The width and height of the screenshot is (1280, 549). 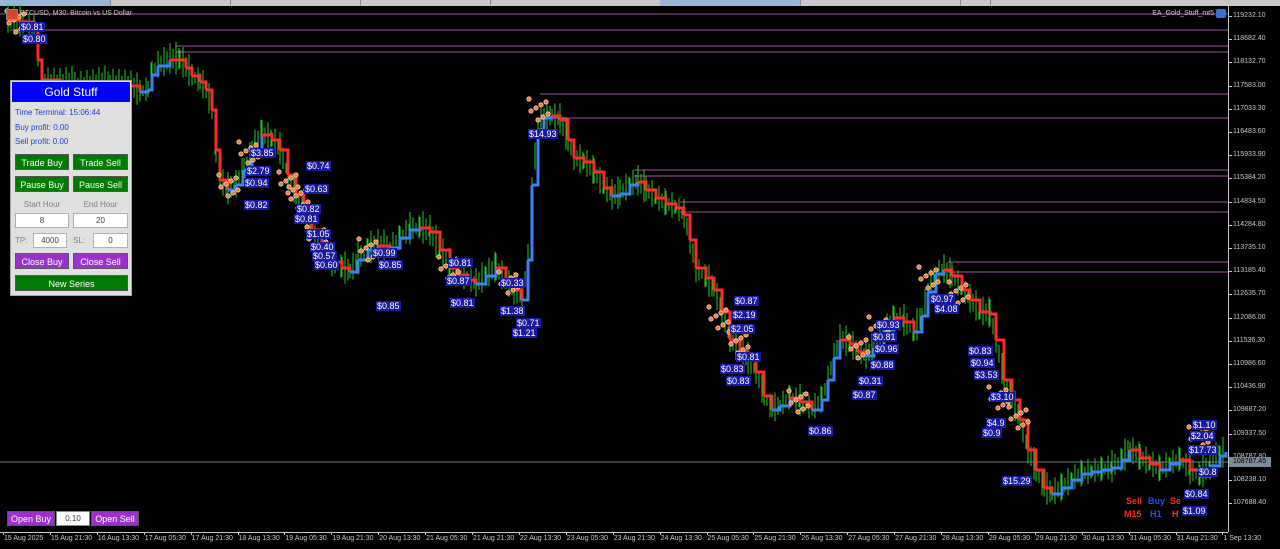 What do you see at coordinates (259, 538) in the screenshot?
I see `time-axis-label: 18 Aug 13:30` at bounding box center [259, 538].